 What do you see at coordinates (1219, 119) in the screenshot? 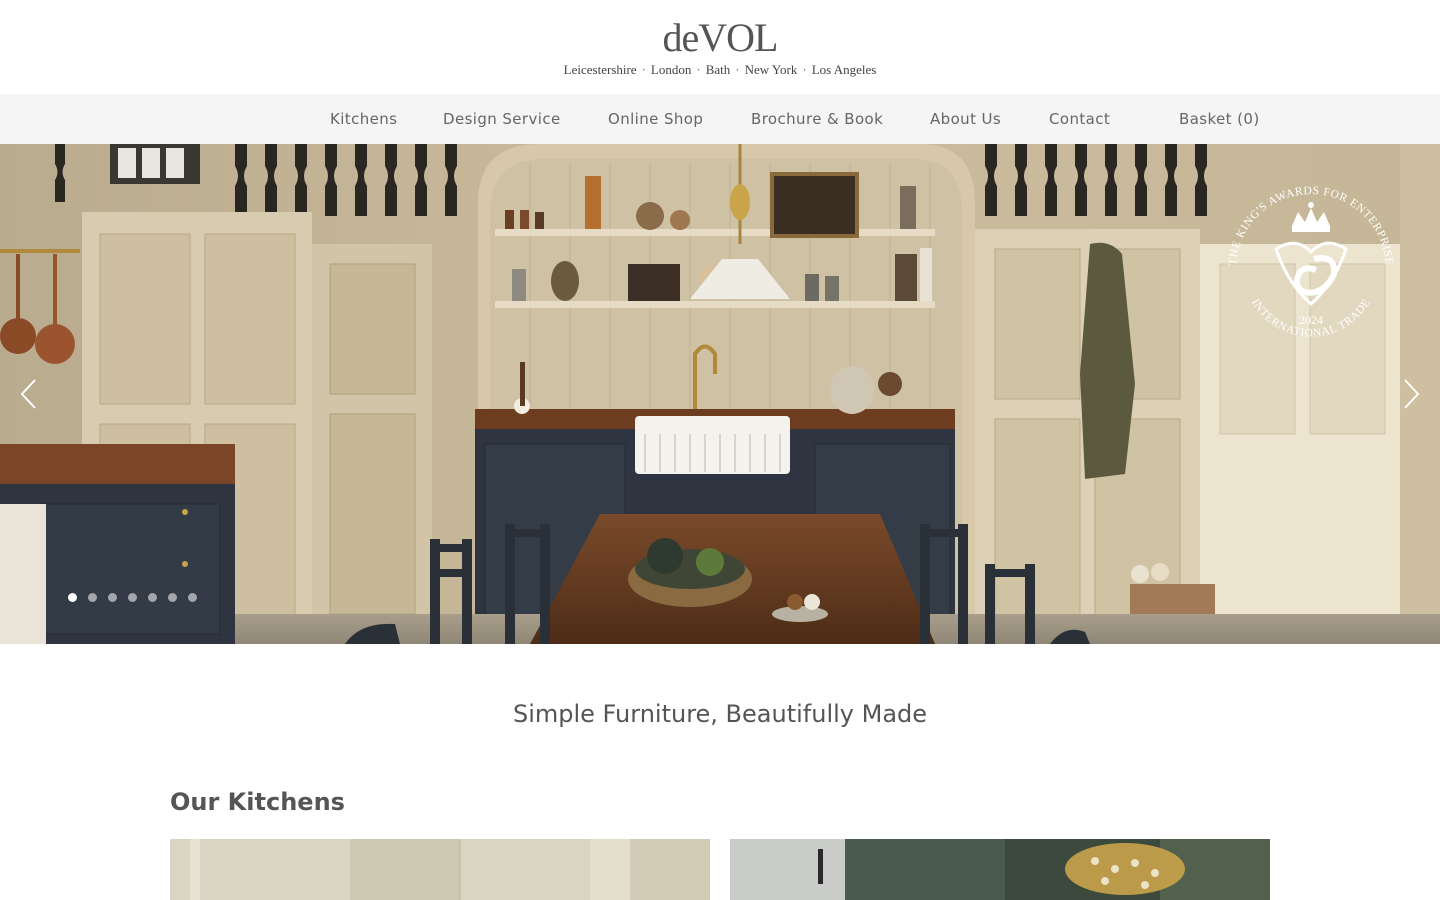
I see `basket-link: Basket (0)` at bounding box center [1219, 119].